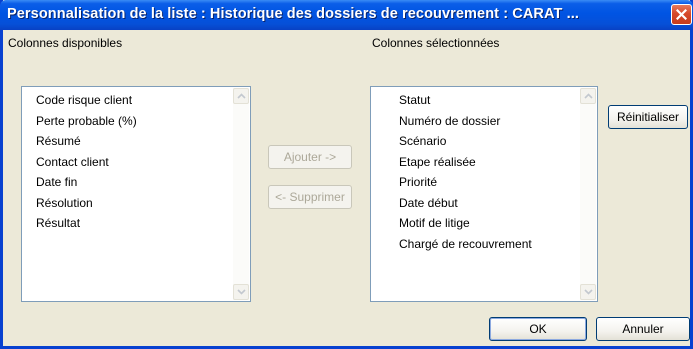  I want to click on list-item: Résultat, so click(86, 223).